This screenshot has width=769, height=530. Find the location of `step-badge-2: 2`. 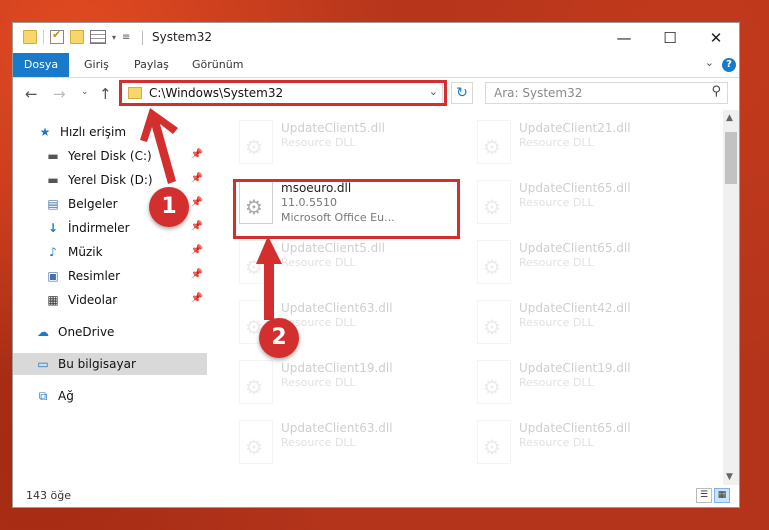

step-badge-2: 2 is located at coordinates (279, 338).